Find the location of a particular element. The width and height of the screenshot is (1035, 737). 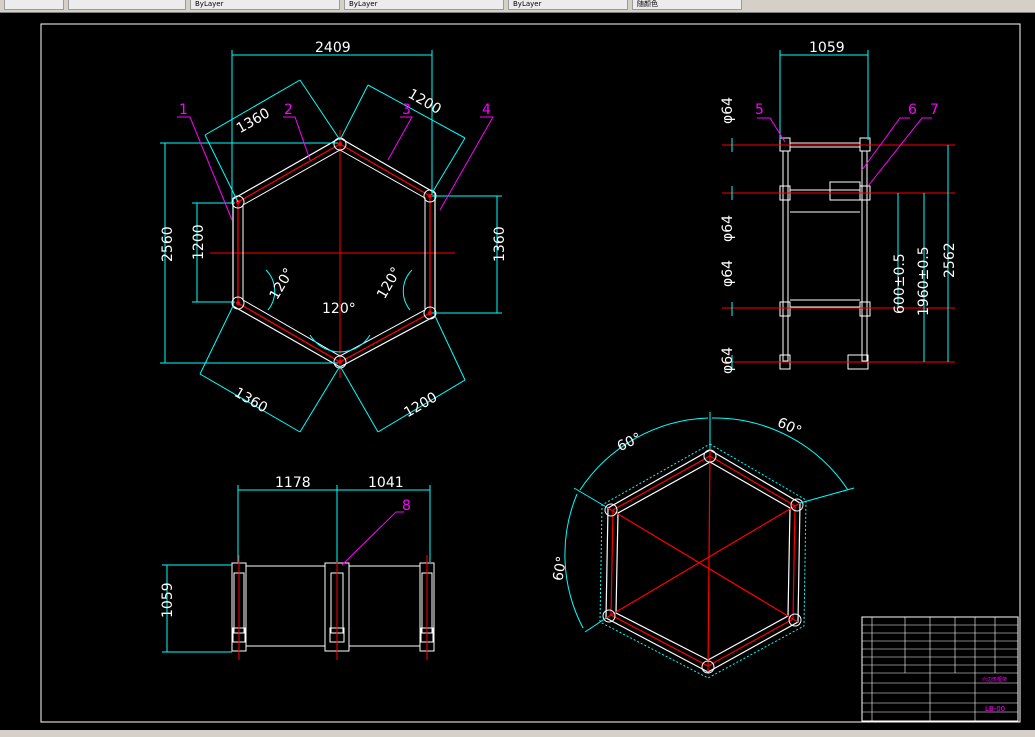

callout-number: 2 is located at coordinates (288, 110).